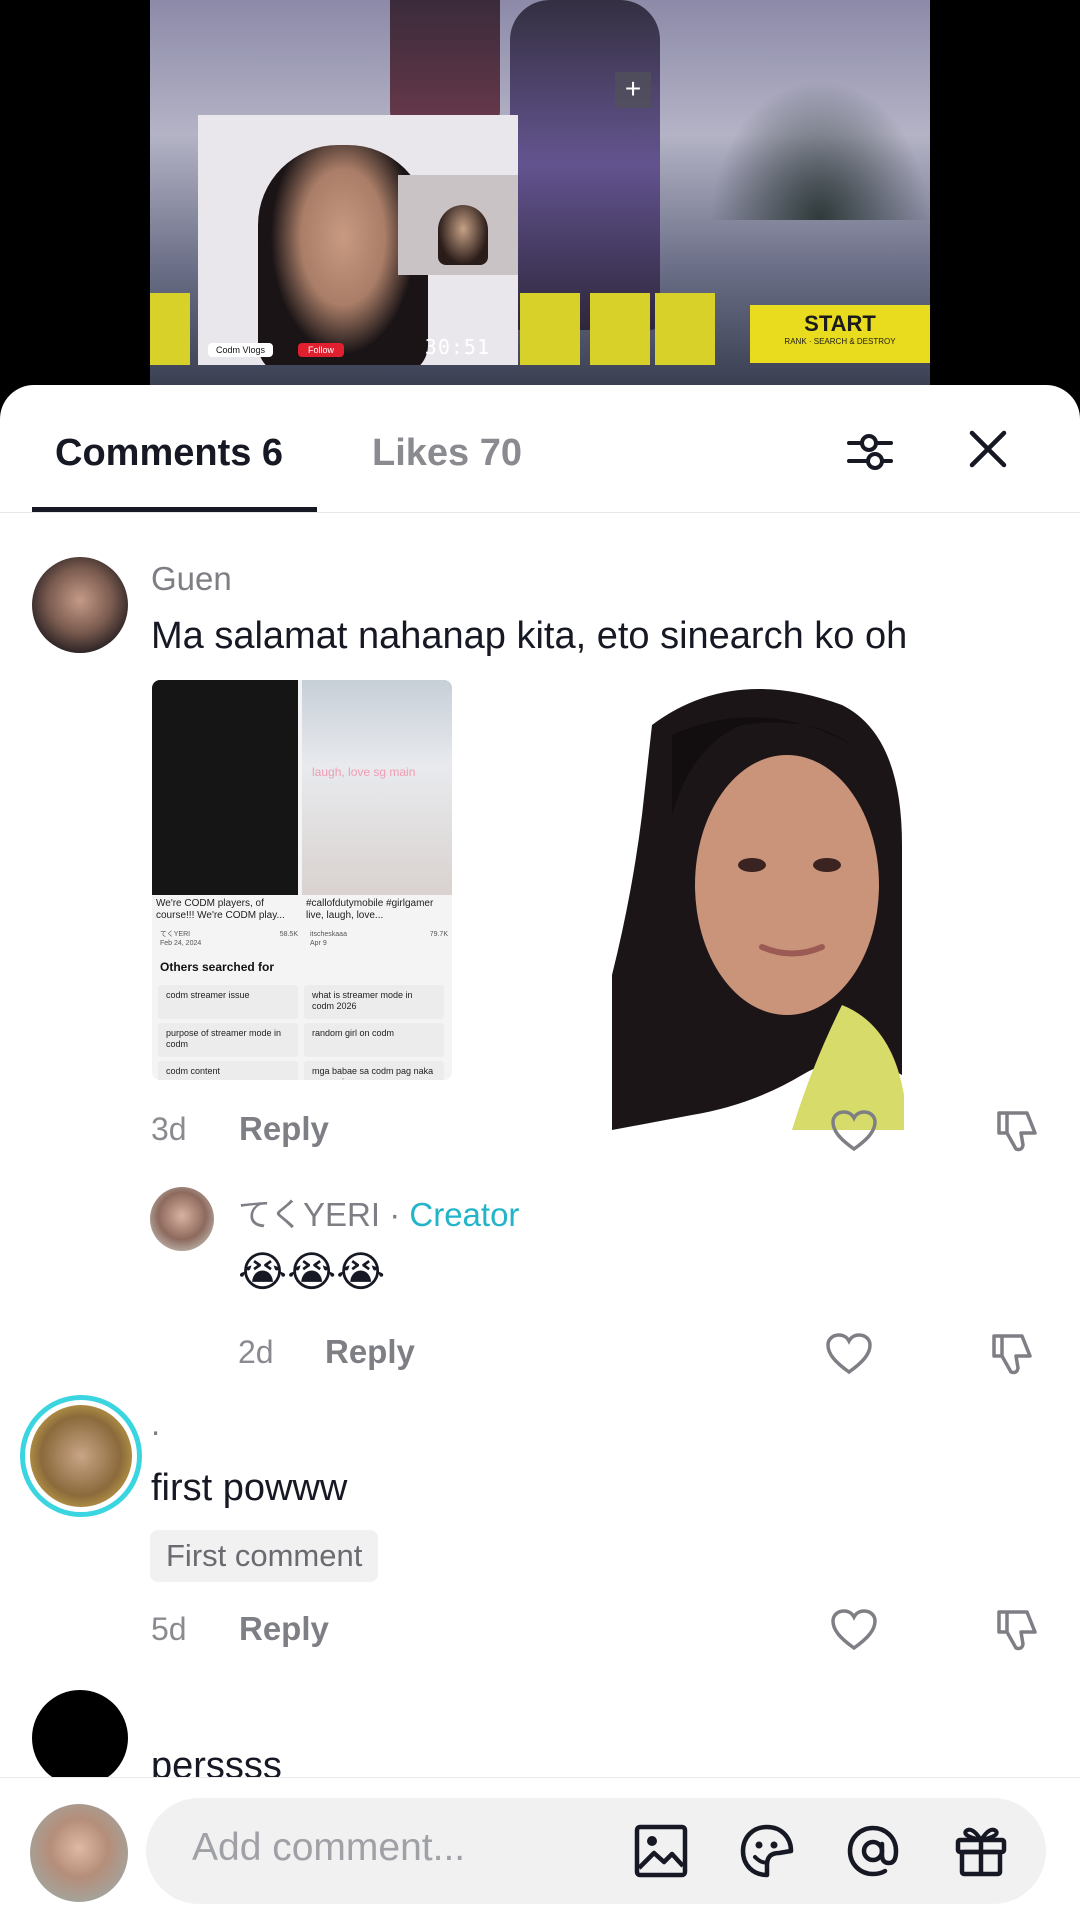 This screenshot has width=1080, height=1920. I want to click on screenshot-likes-right: 79.7K, so click(438, 934).